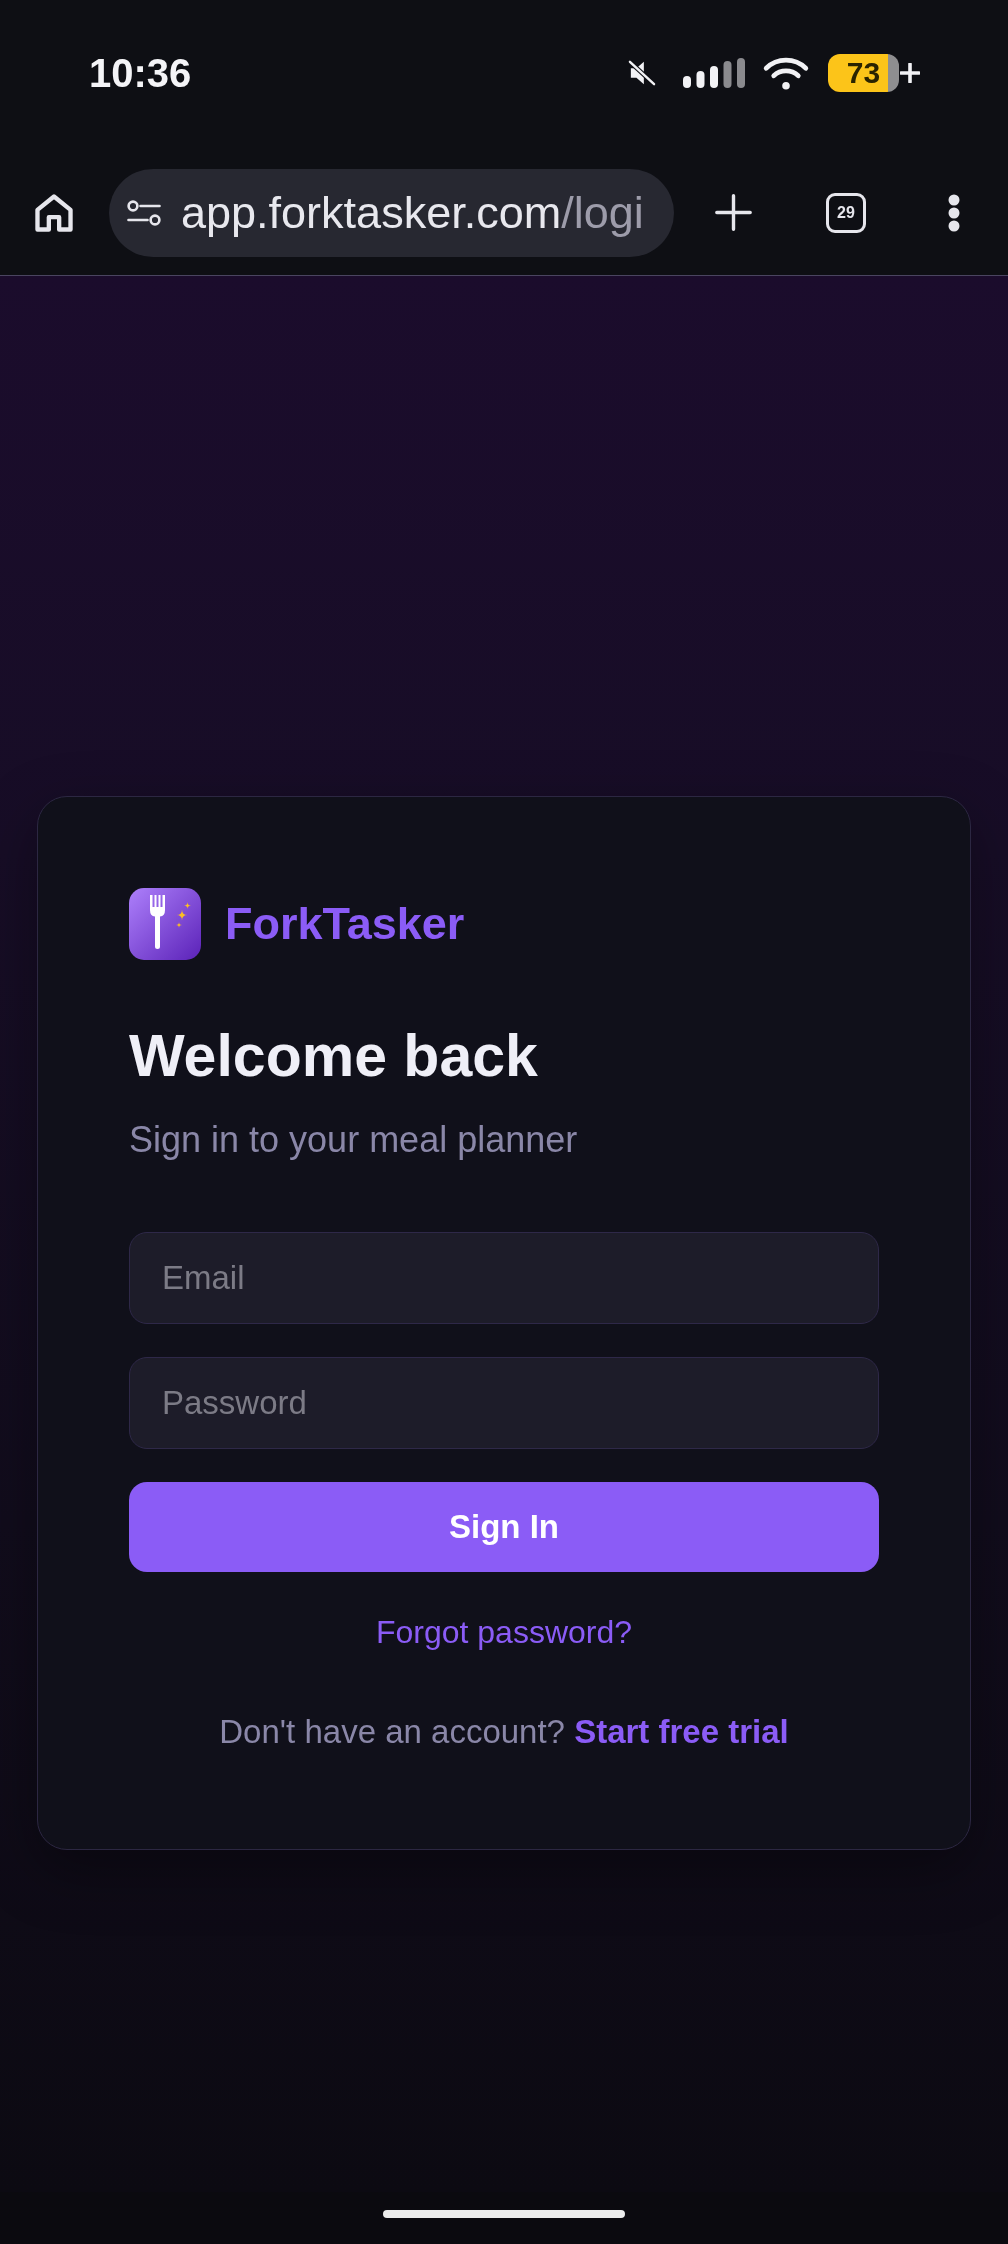 Image resolution: width=1008 pixels, height=2244 pixels. I want to click on fork-logo-icon, so click(165, 924).